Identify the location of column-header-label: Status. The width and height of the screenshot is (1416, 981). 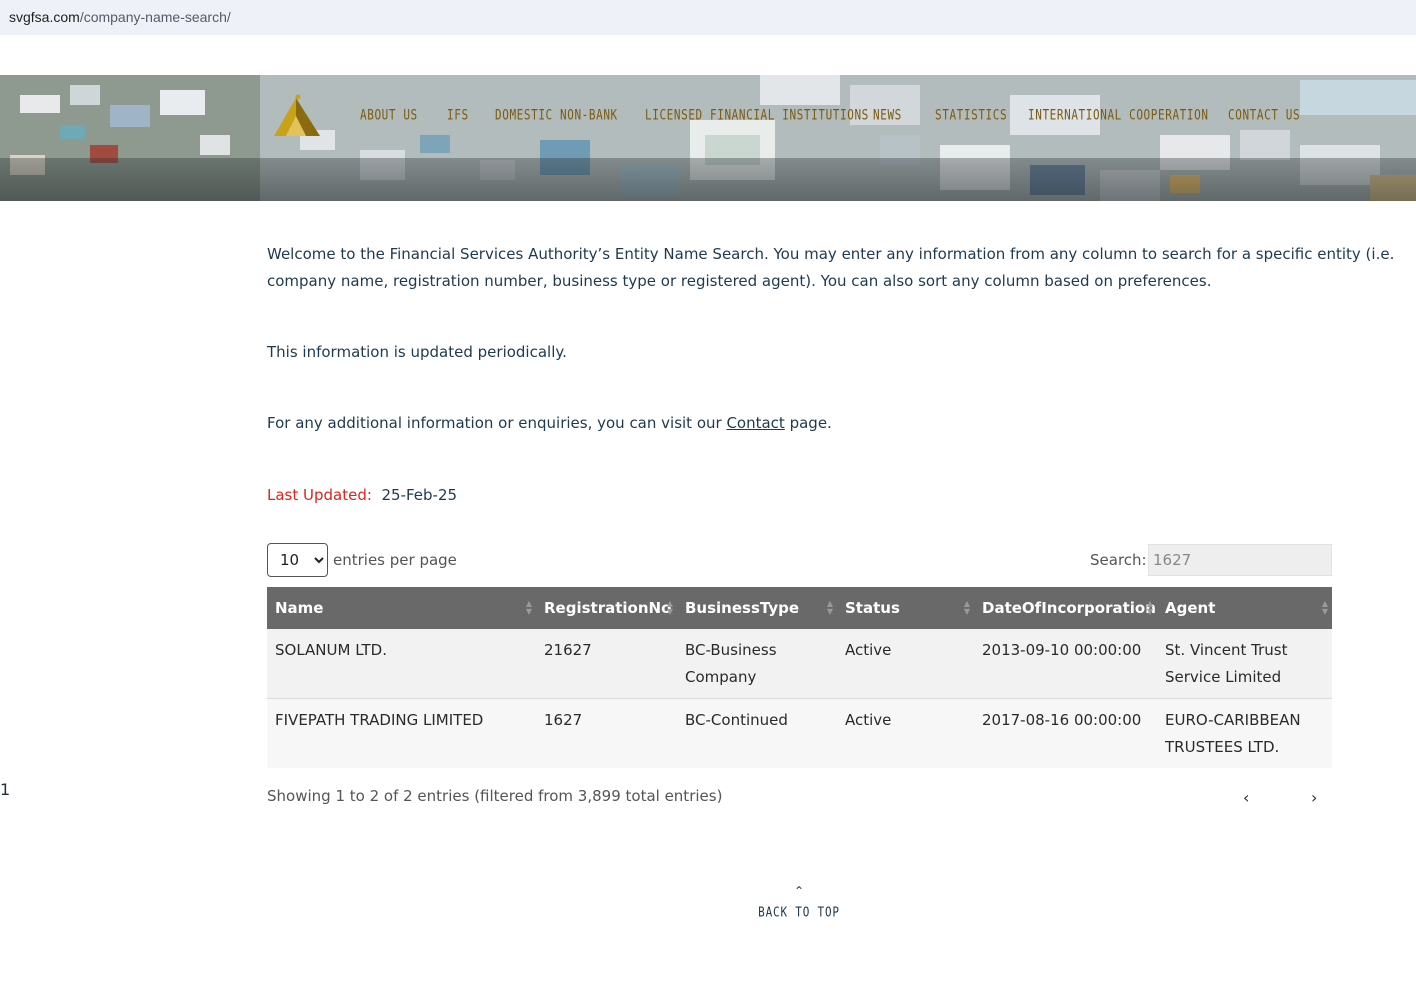
(872, 608).